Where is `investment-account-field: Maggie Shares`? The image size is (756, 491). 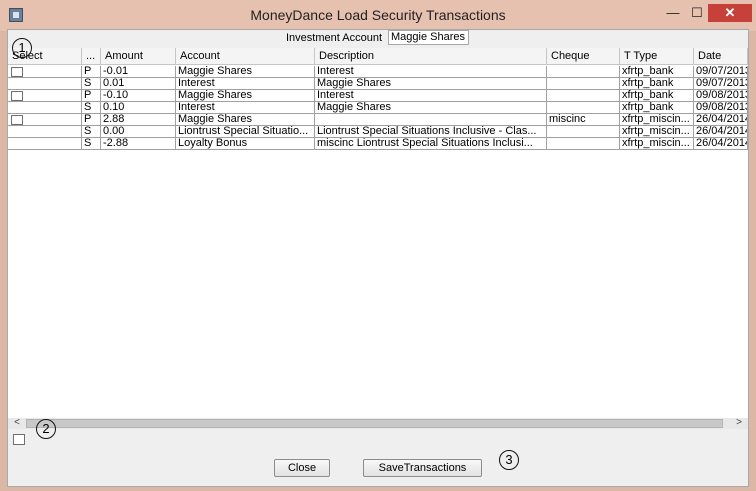
investment-account-field: Maggie Shares is located at coordinates (428, 37).